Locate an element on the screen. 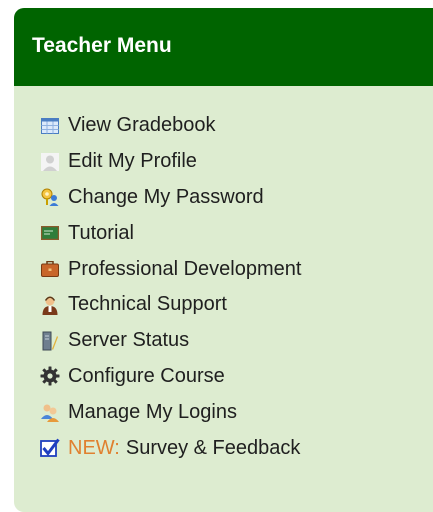 This screenshot has height=512, width=433. menu-item-server-status: Server Status is located at coordinates (170, 341).